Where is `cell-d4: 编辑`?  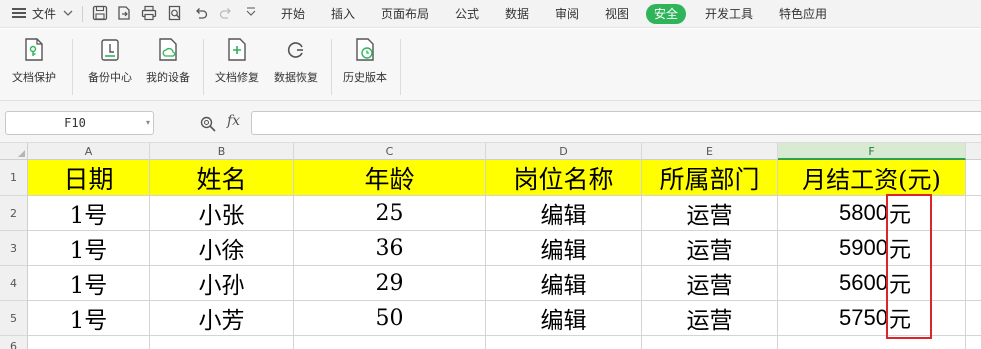 cell-d4: 编辑 is located at coordinates (564, 283).